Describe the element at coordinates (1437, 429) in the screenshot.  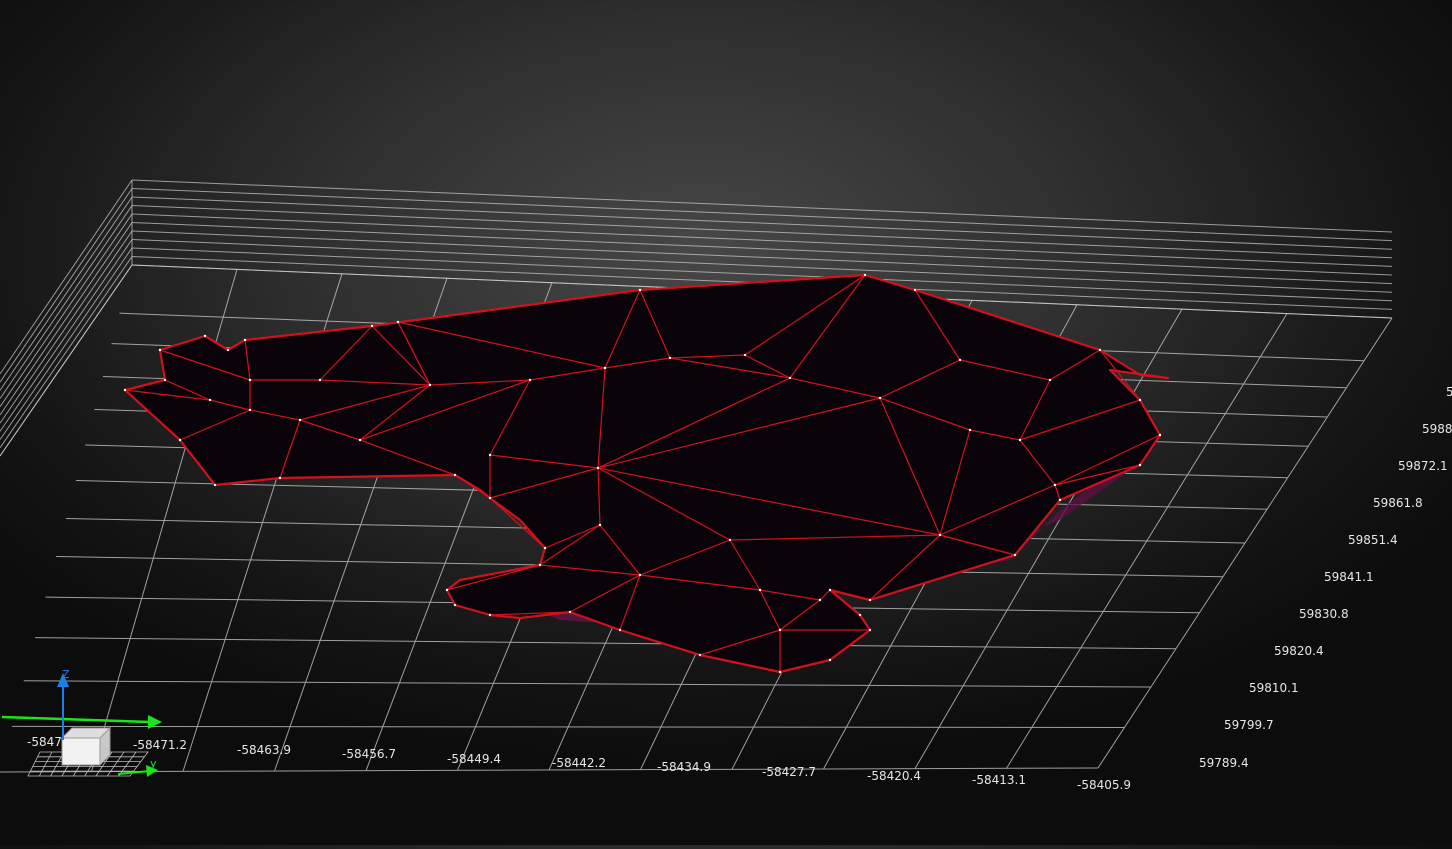
I see `y-tick: 5988` at that location.